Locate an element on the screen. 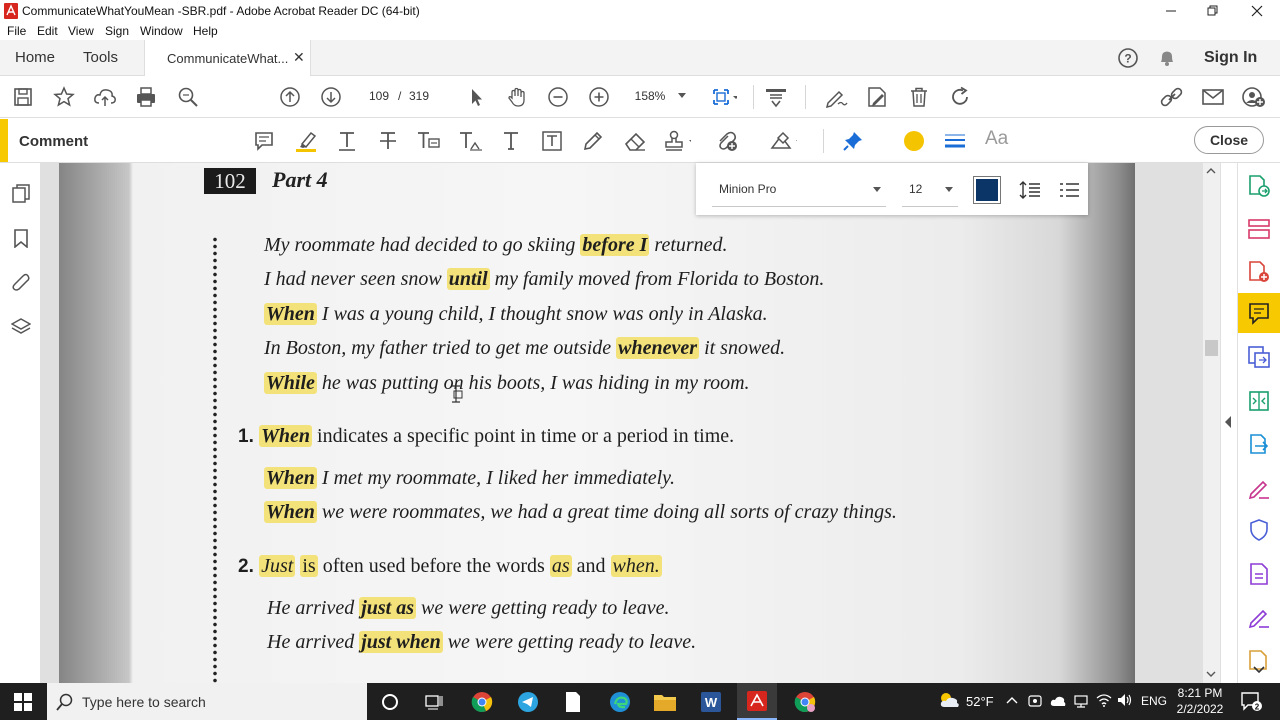  file-explorer-icon is located at coordinates (665, 701).